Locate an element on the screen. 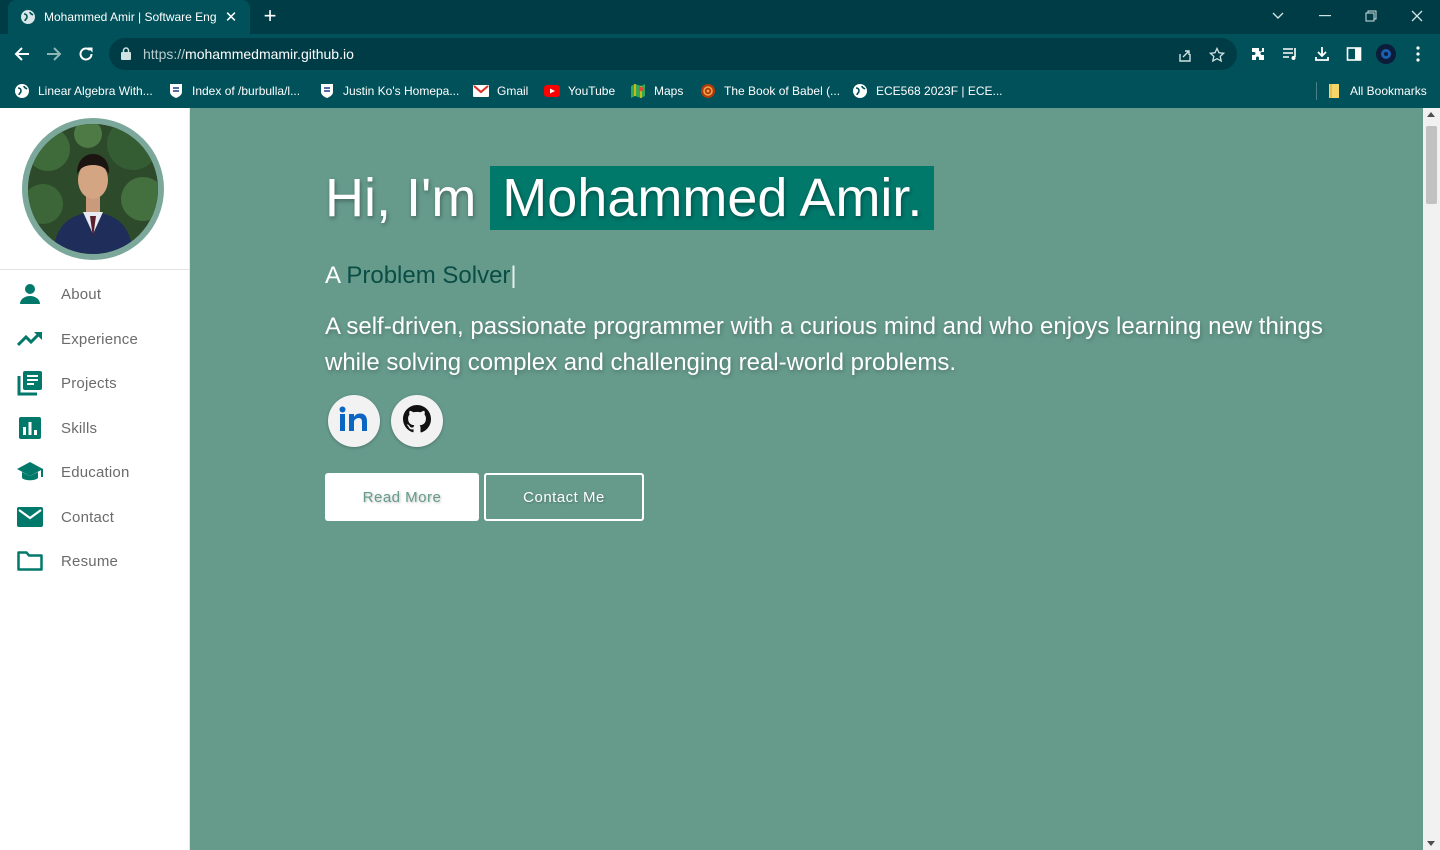  sidebar-item-about: About is located at coordinates (95, 294).